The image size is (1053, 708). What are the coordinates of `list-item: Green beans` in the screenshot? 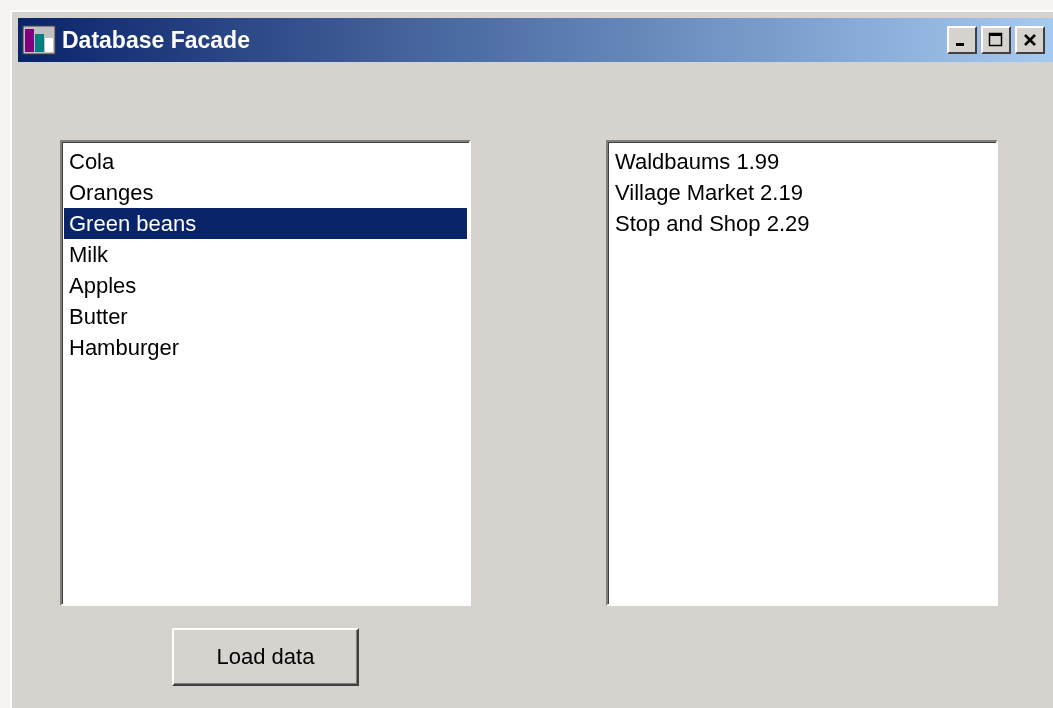 It's located at (265, 223).